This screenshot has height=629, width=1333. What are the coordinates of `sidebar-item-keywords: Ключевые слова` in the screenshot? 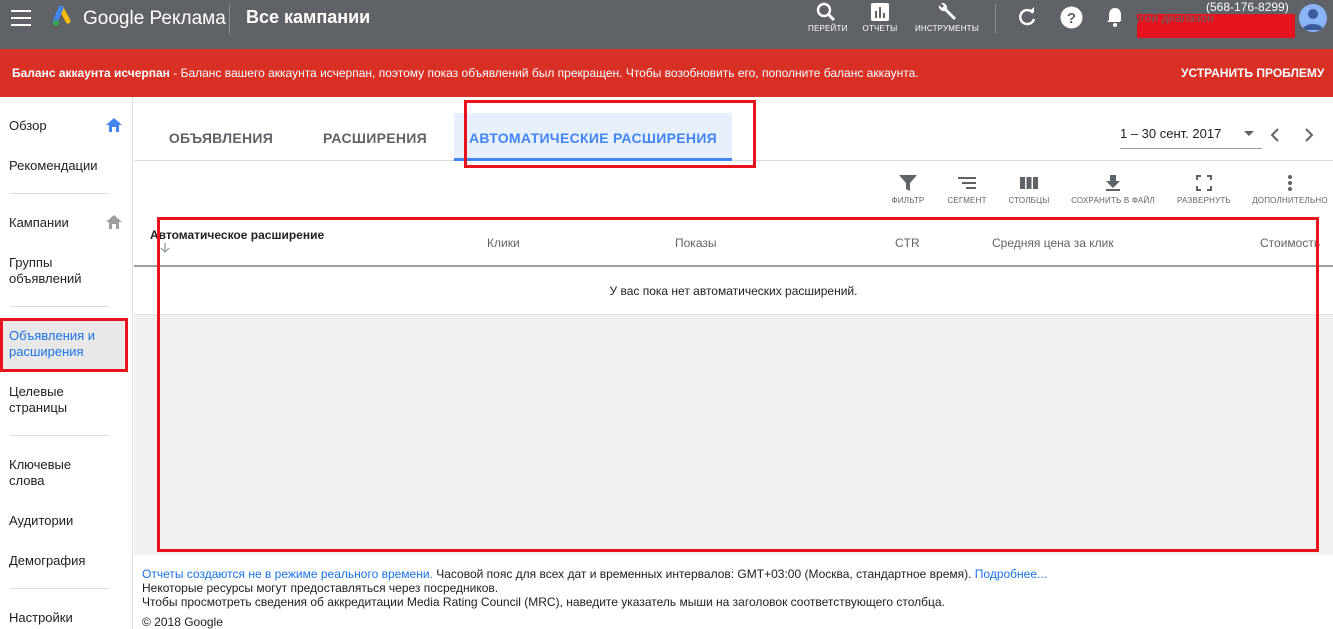 It's located at (50, 473).